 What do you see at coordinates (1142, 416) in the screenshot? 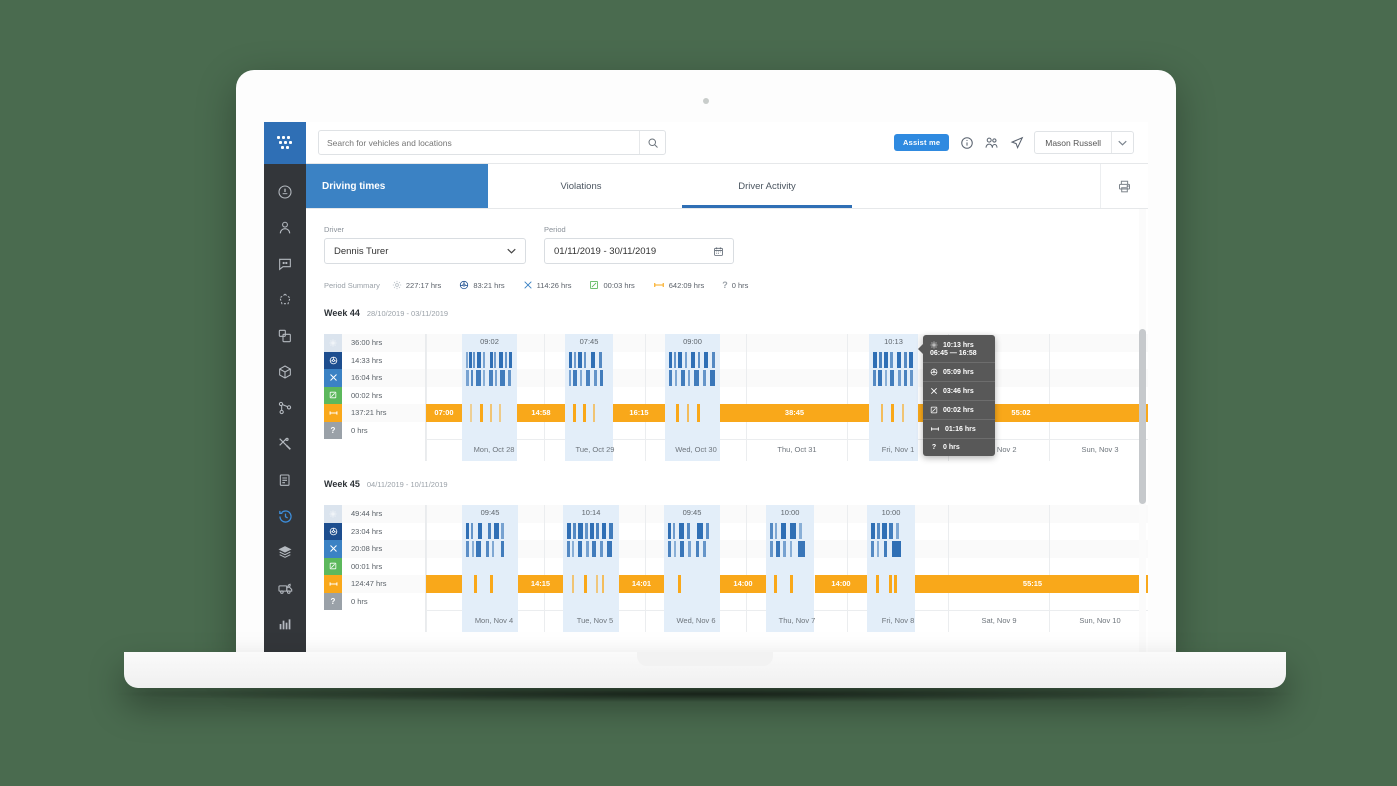
I see `scrollbar-thumb` at bounding box center [1142, 416].